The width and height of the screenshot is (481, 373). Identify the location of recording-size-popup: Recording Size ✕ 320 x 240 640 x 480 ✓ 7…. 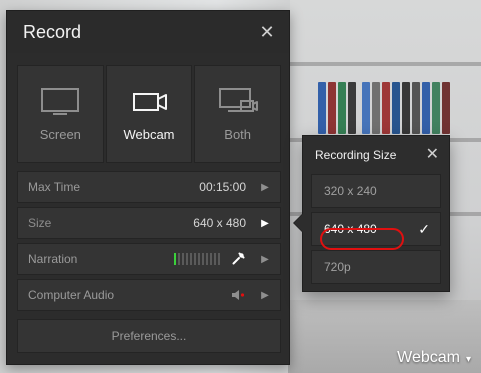
(376, 213).